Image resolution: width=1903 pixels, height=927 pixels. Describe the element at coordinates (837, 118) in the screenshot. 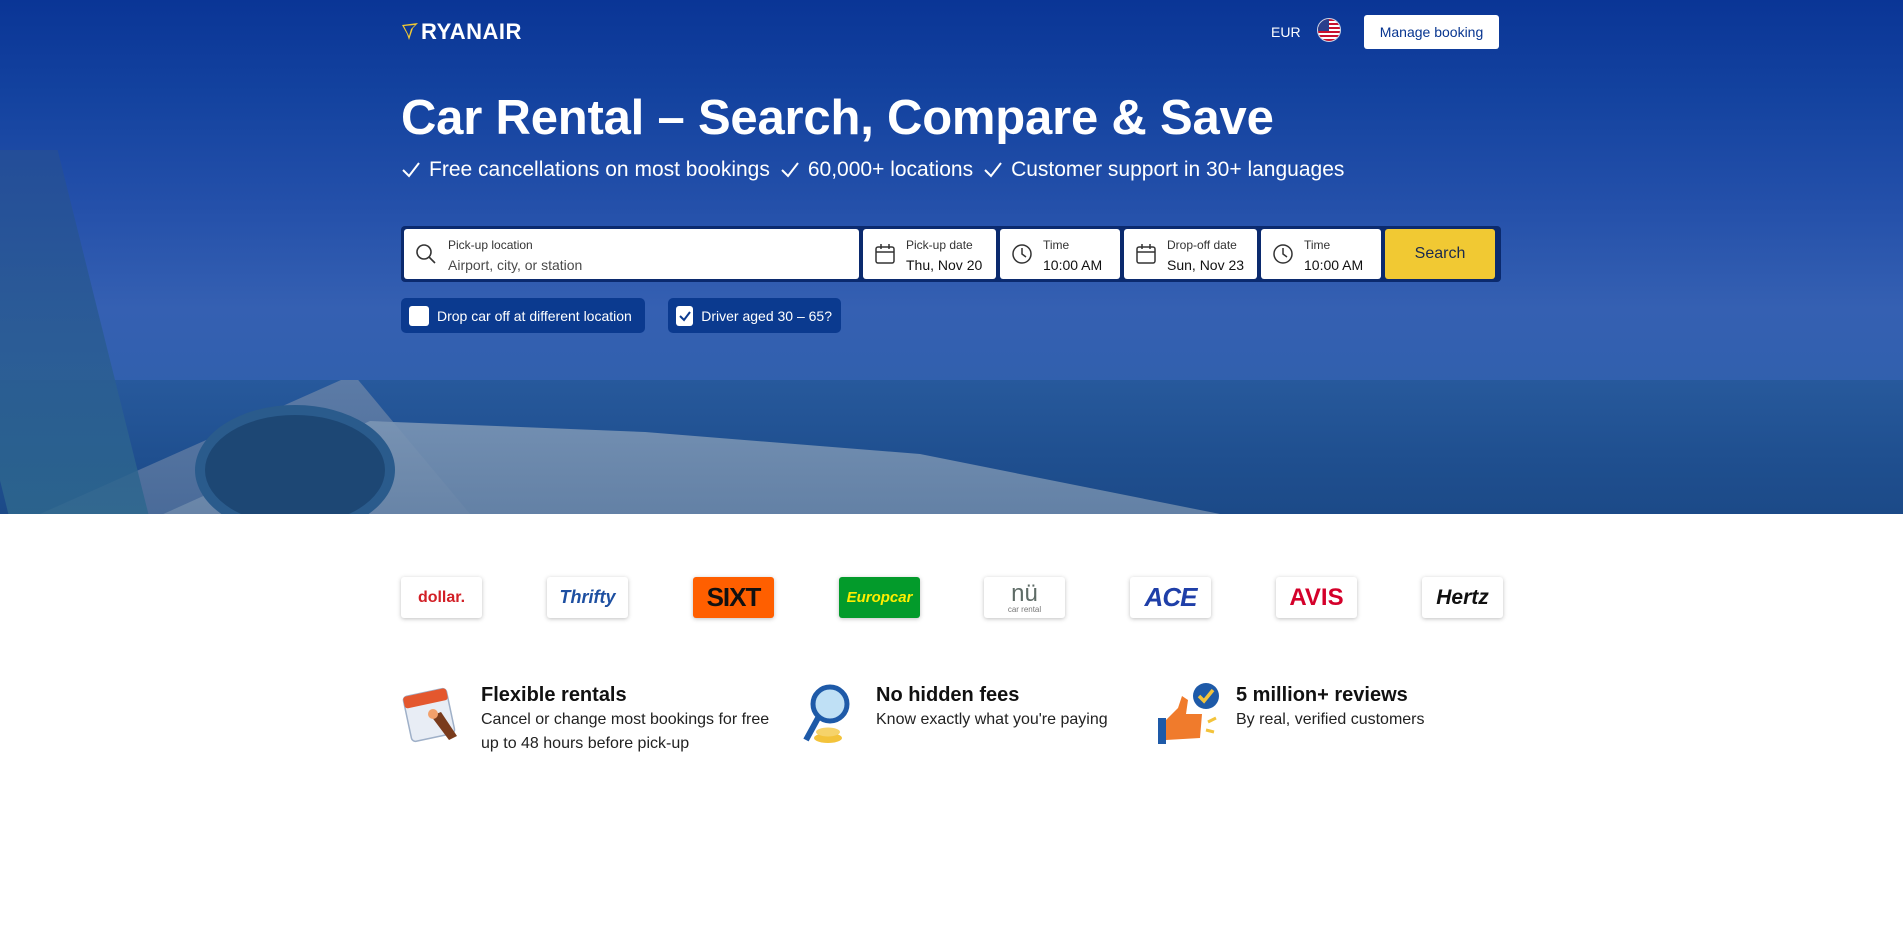

I see `page-title: Car Rental – Search, Compare & Save` at that location.